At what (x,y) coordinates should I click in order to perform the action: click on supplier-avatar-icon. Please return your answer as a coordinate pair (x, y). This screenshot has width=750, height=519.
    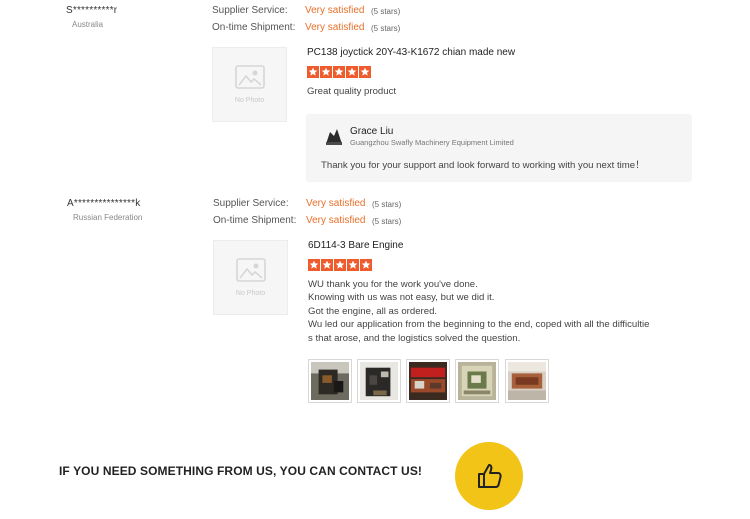
    Looking at the image, I should click on (334, 137).